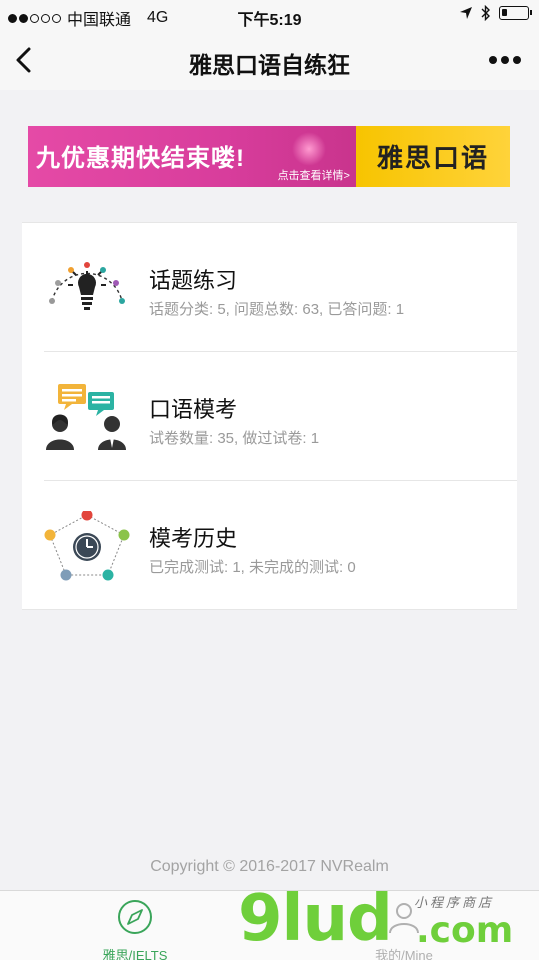  Describe the element at coordinates (193, 280) in the screenshot. I see `menu-item-title: 话题练习` at that location.